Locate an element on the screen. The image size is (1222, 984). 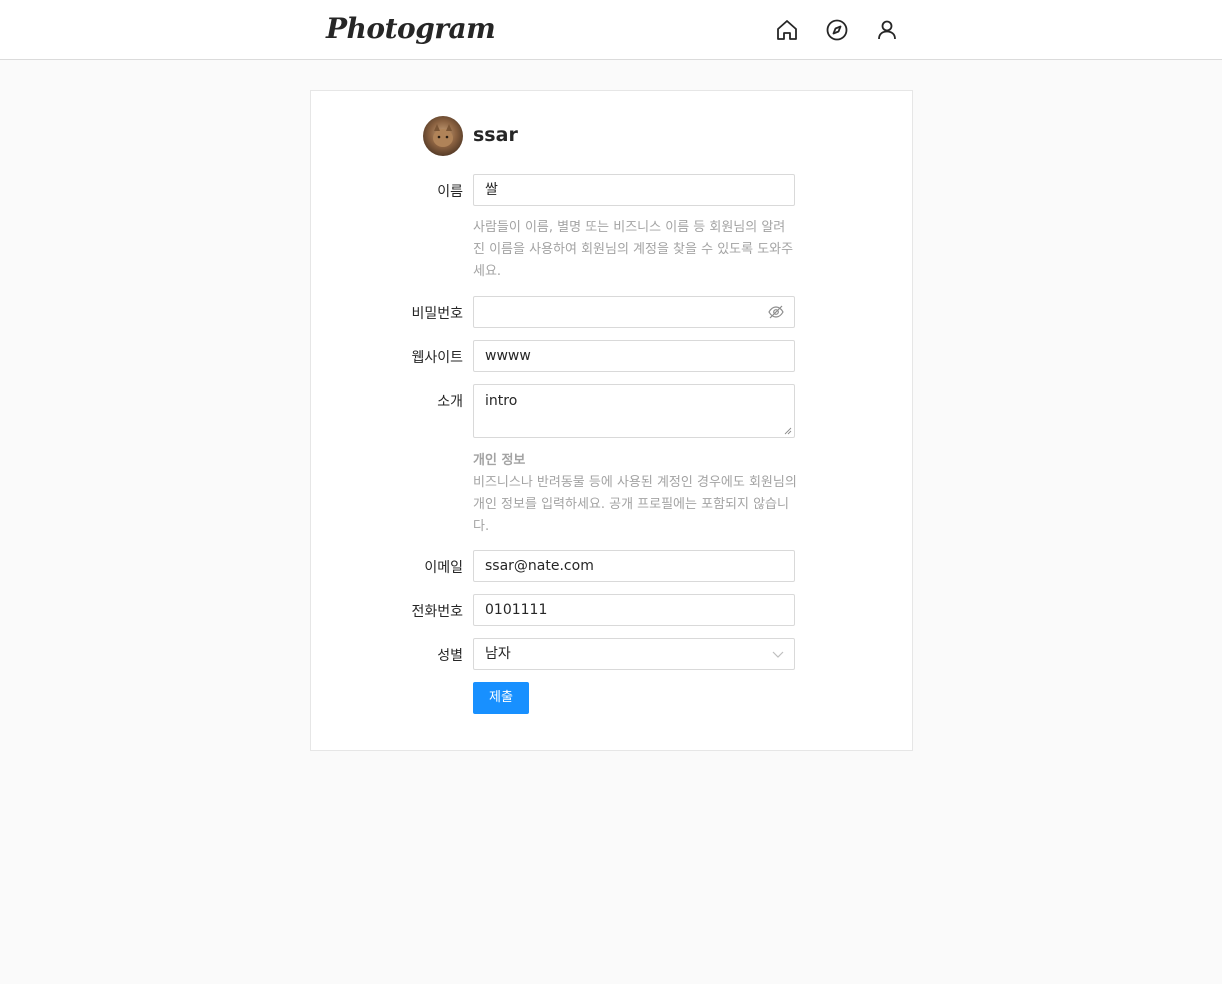
eye-invisible-icon is located at coordinates (776, 312).